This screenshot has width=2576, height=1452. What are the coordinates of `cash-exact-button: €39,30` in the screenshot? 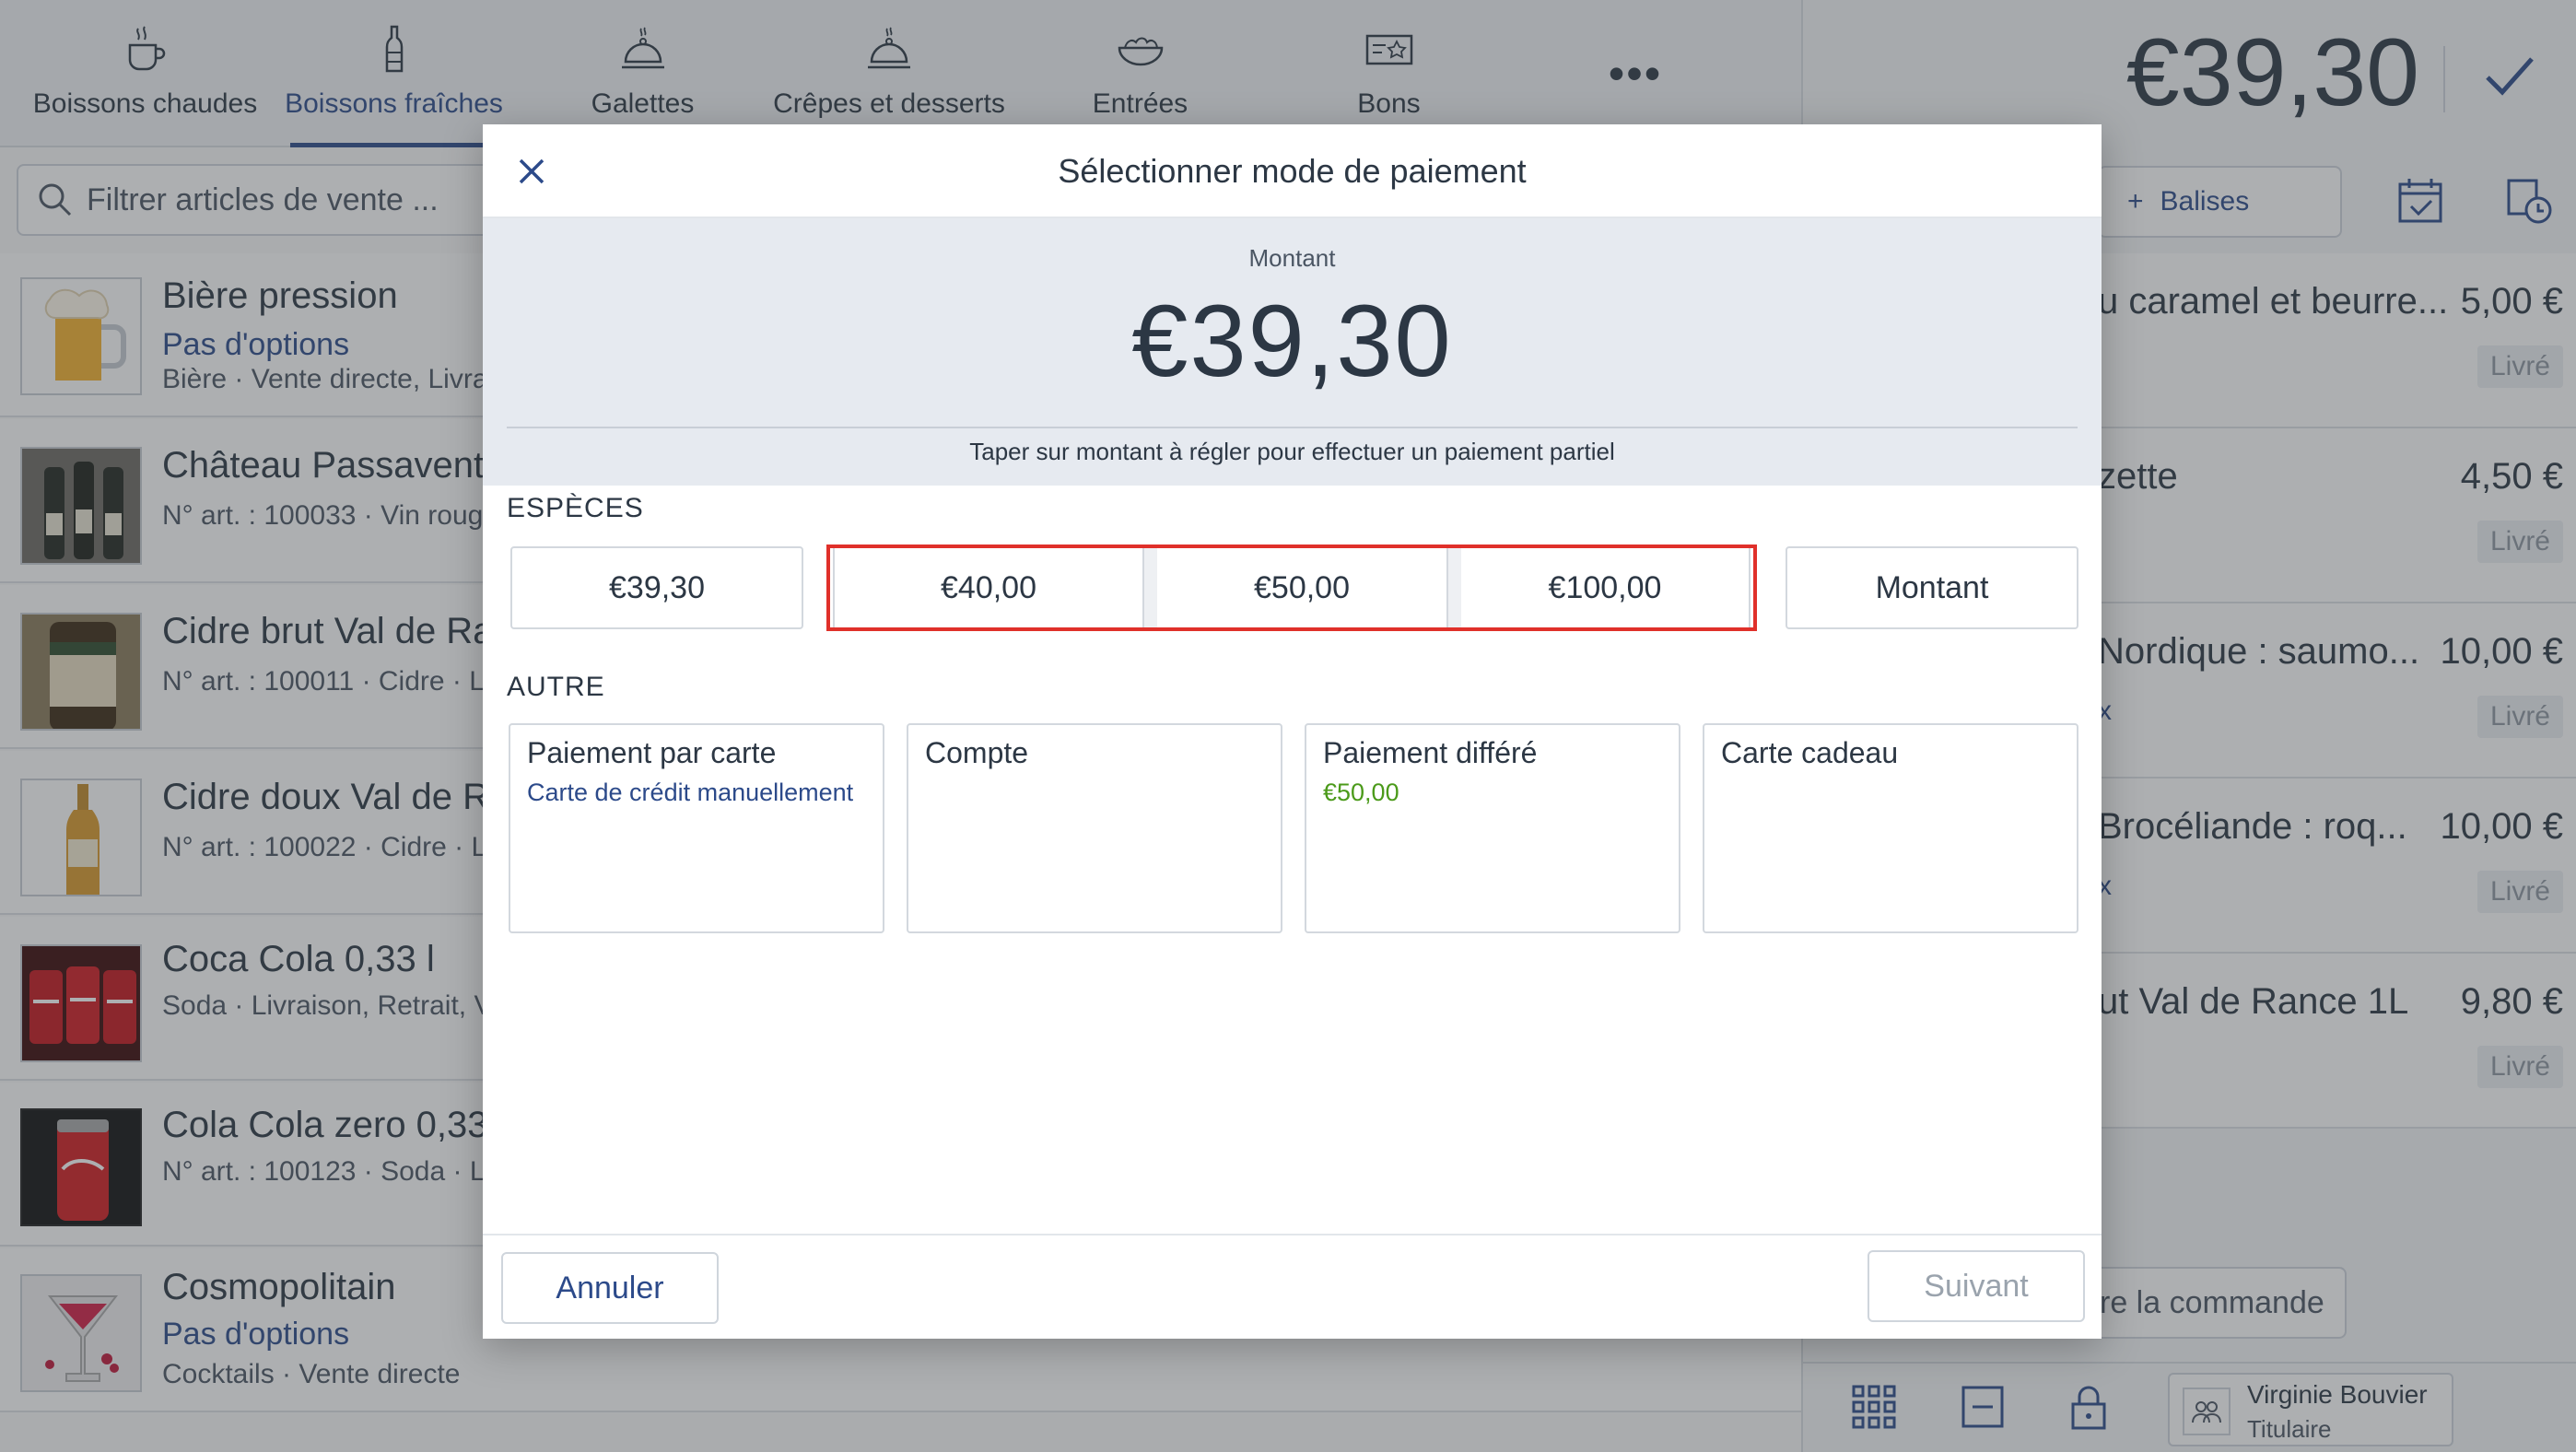 It's located at (656, 587).